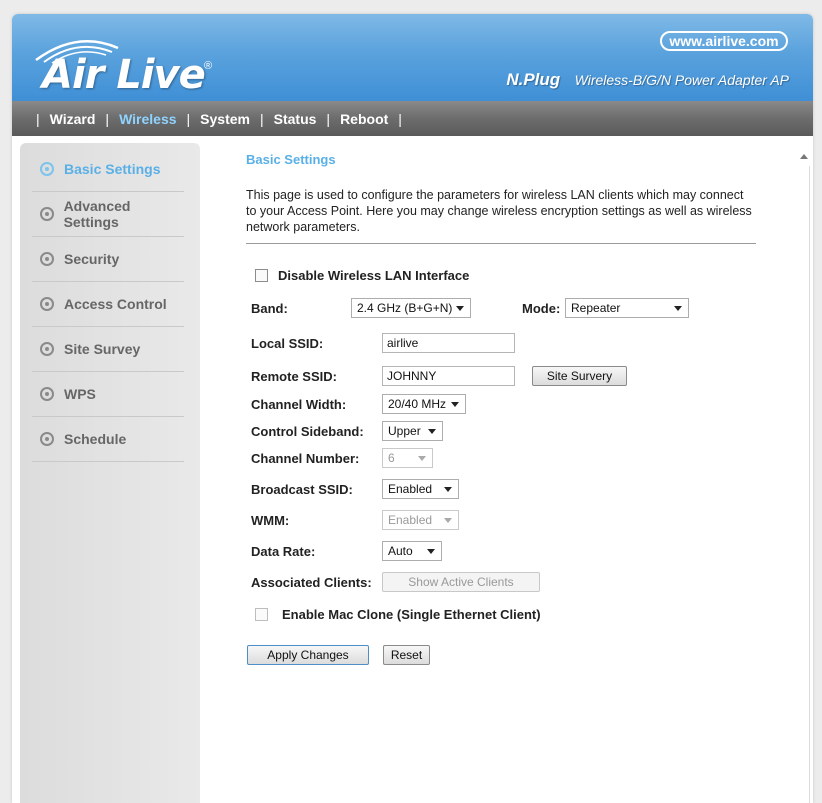 Image resolution: width=822 pixels, height=803 pixels. What do you see at coordinates (295, 119) in the screenshot?
I see `nav-status: Status` at bounding box center [295, 119].